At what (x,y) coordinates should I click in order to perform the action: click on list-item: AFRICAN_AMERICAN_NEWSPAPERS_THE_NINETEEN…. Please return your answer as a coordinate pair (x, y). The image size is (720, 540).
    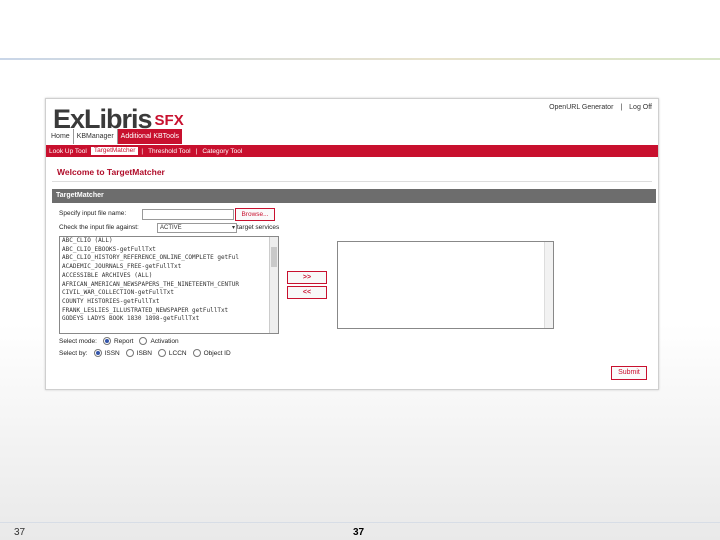
    Looking at the image, I should click on (169, 285).